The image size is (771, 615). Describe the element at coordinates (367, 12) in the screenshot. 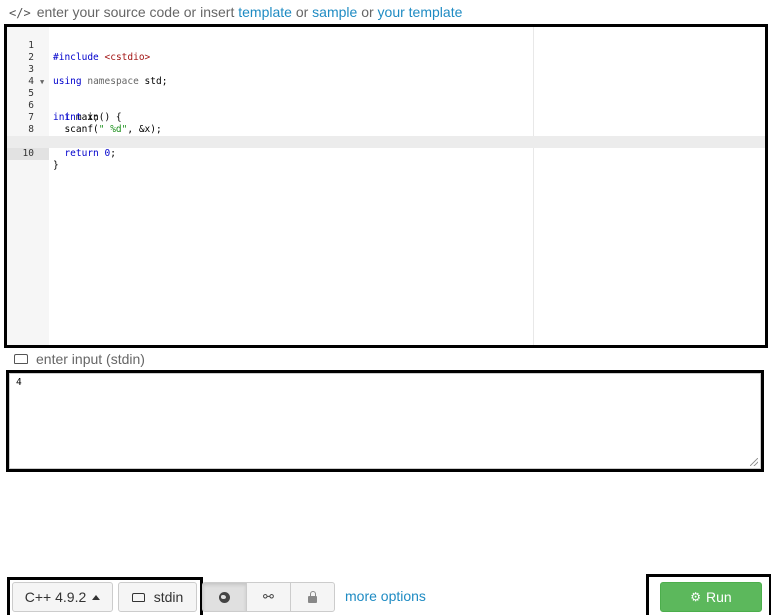

I see `prompt-or-2: or` at that location.